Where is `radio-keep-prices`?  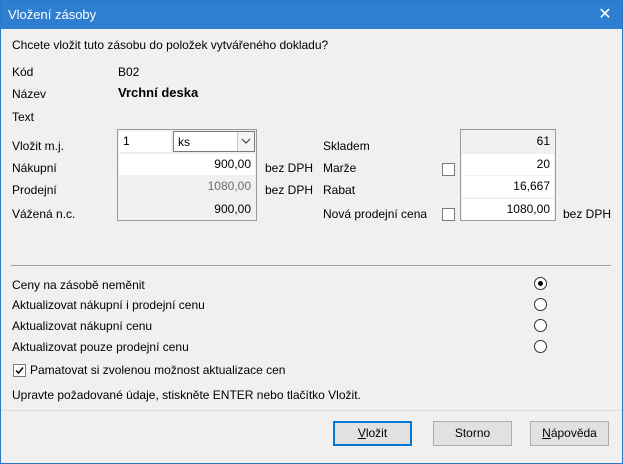 radio-keep-prices is located at coordinates (540, 283).